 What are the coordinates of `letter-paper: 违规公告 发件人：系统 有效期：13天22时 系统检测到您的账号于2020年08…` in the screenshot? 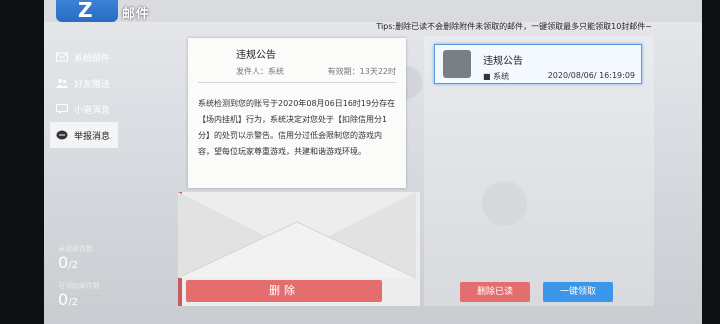 It's located at (297, 113).